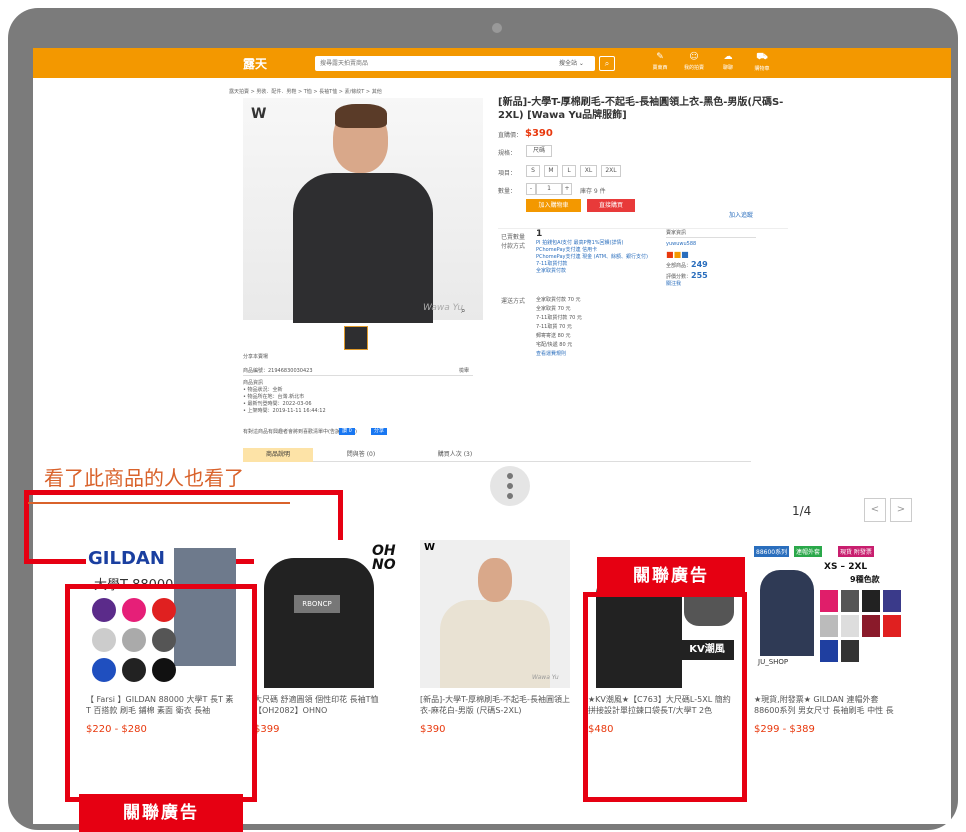  I want to click on chat-button: ☁ 聊聊, so click(728, 61).